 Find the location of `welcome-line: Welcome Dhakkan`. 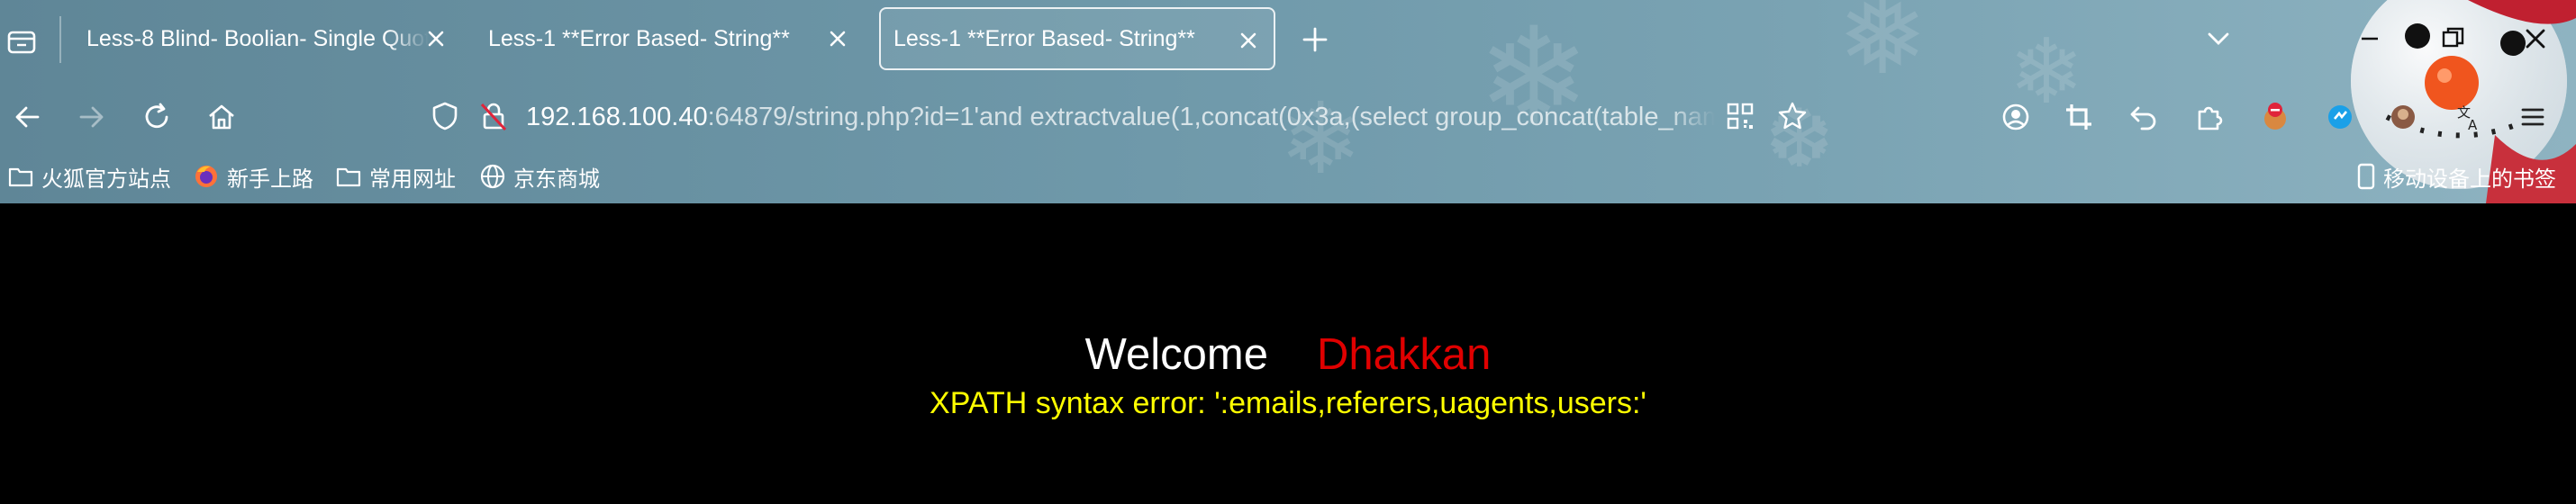

welcome-line: Welcome Dhakkan is located at coordinates (1288, 355).